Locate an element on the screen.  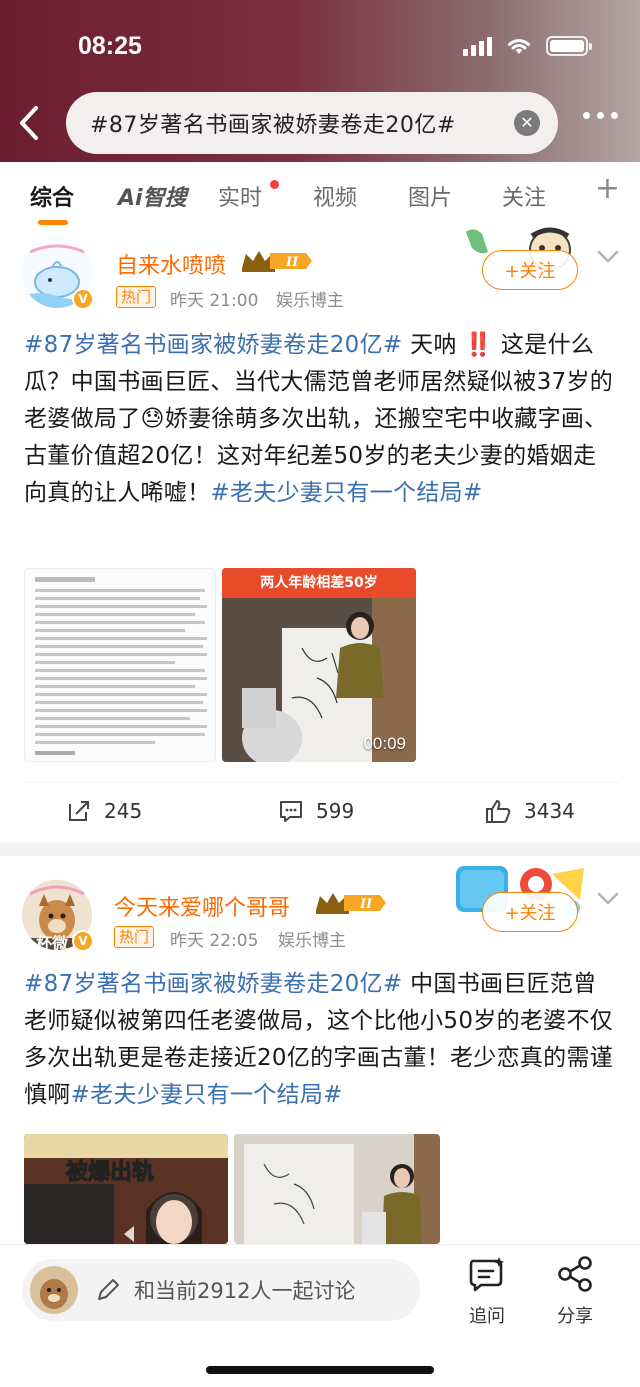
avatar-caption: 杯微 is located at coordinates (52, 942).